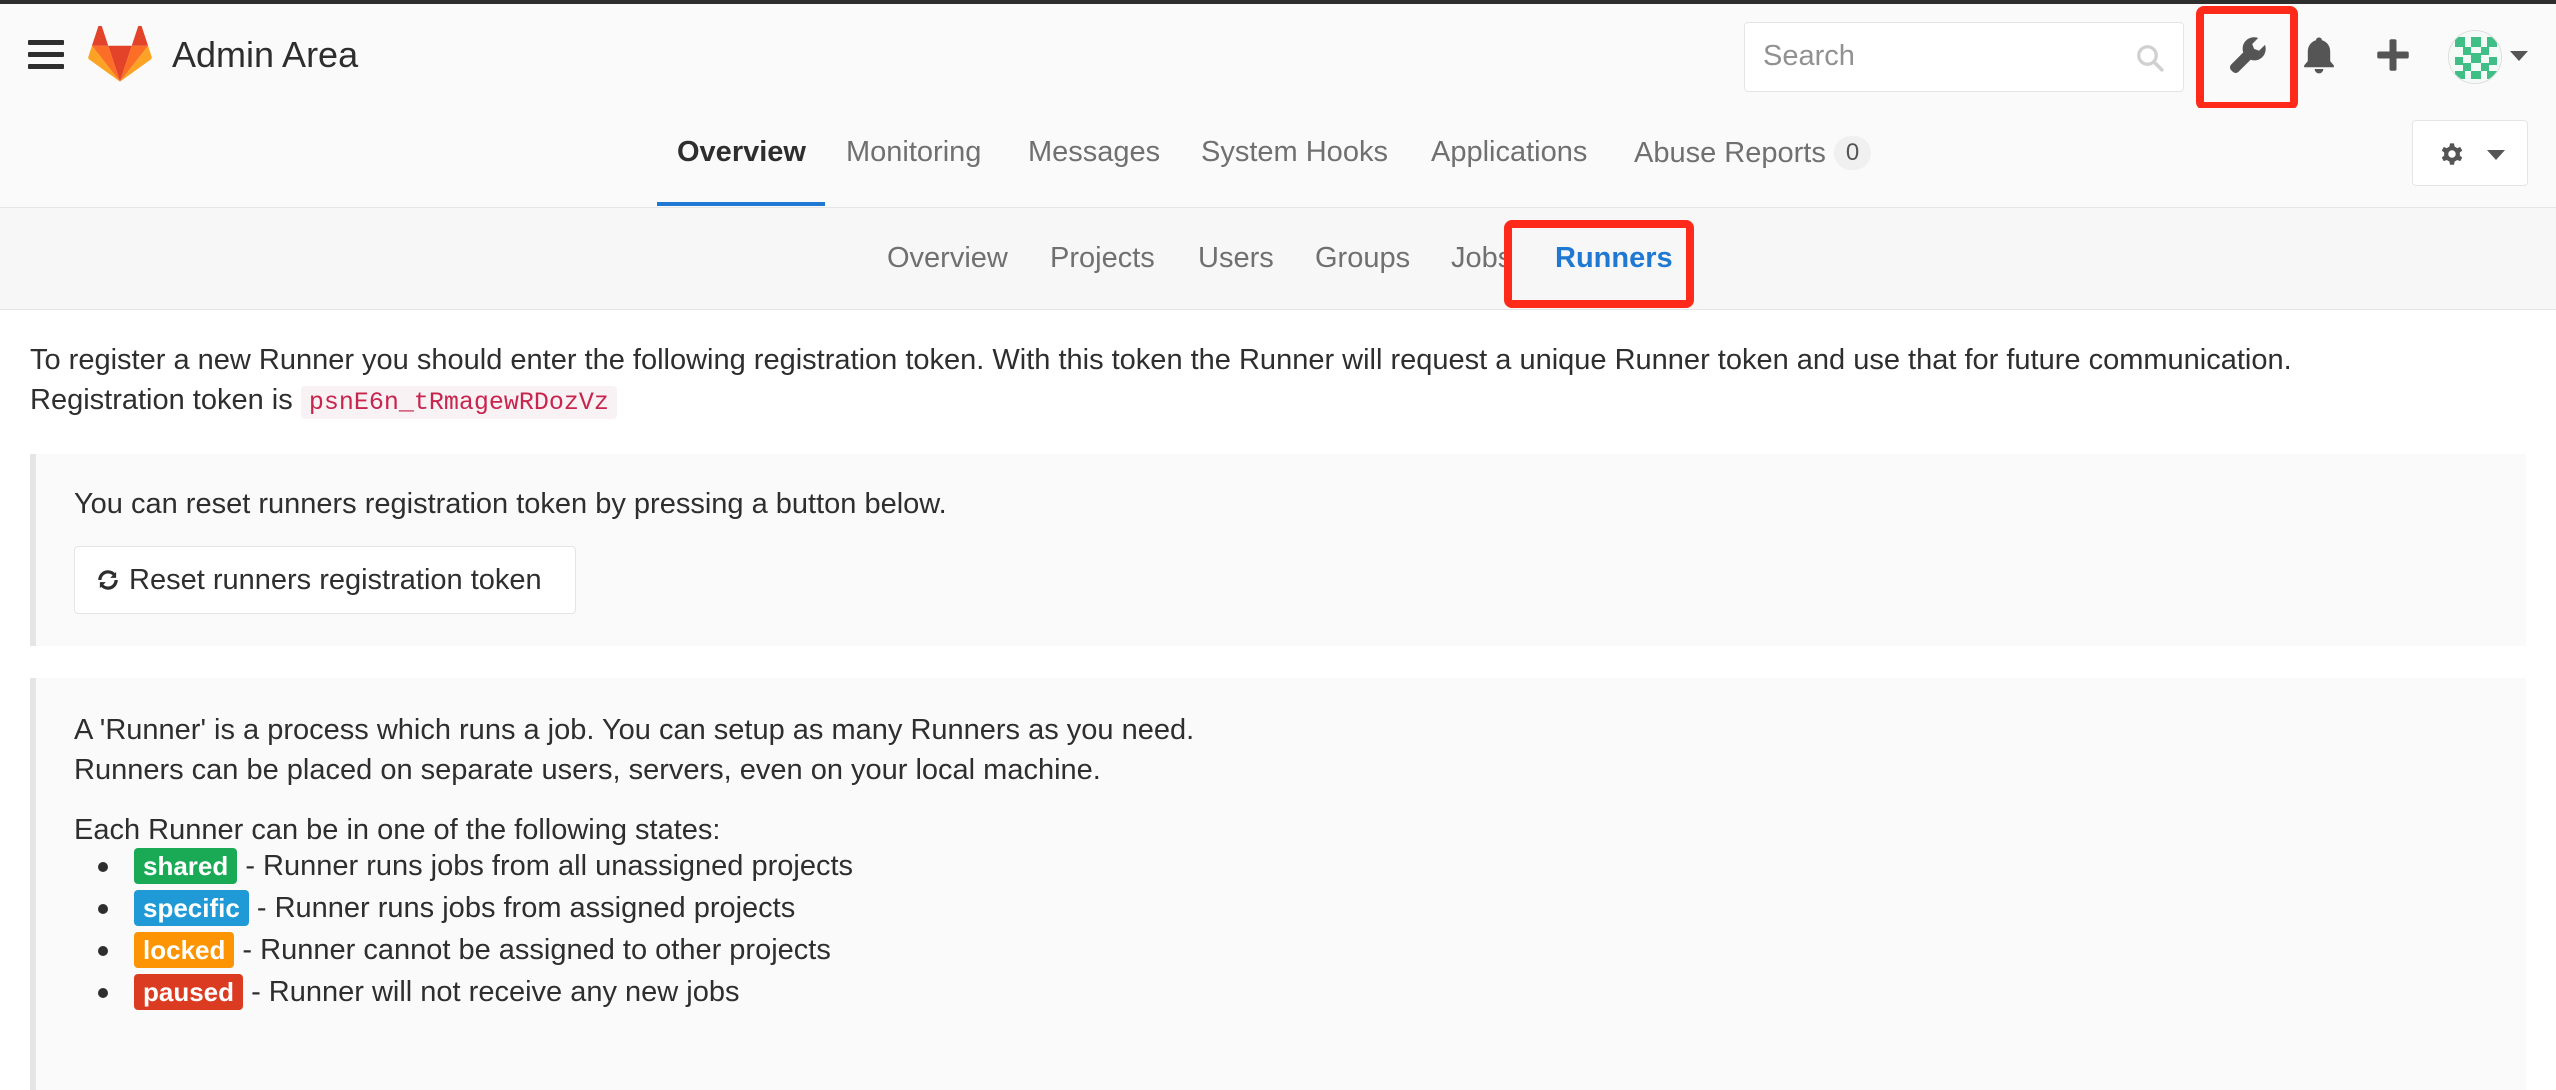  Describe the element at coordinates (2319, 55) in the screenshot. I see `bell-icon` at that location.